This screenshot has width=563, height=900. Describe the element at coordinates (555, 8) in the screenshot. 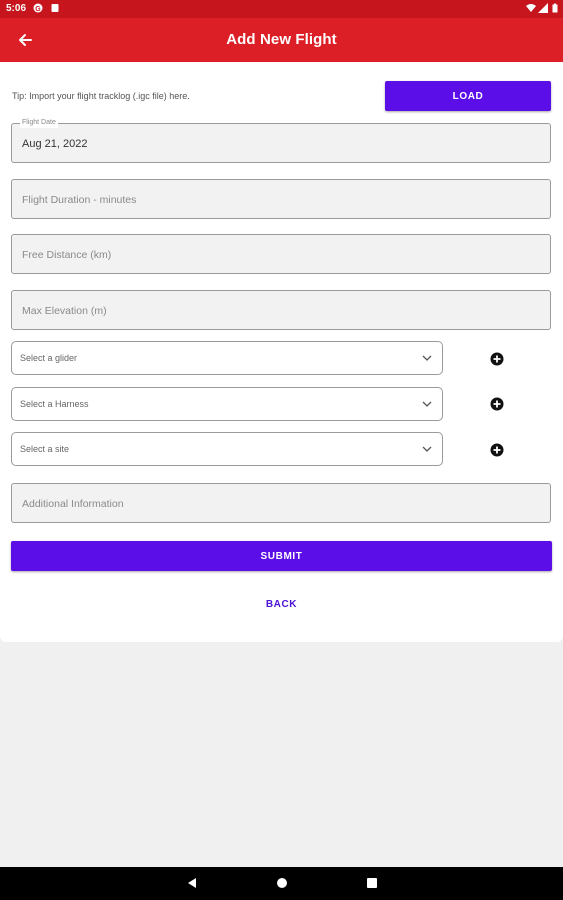

I see `battery-icon` at that location.